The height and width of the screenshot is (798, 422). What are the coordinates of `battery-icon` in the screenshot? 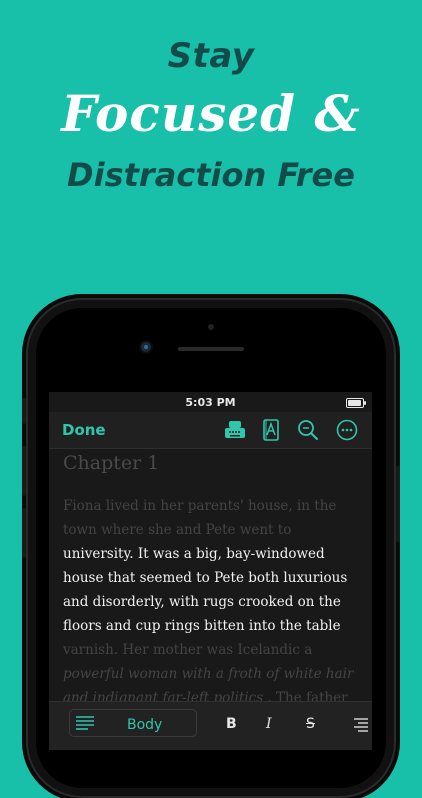 It's located at (356, 403).